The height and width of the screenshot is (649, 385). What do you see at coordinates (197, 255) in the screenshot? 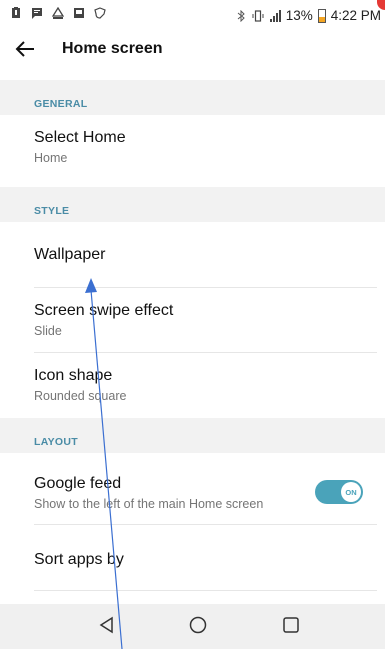
I see `setting-wallpaper: Wallpaper` at bounding box center [197, 255].